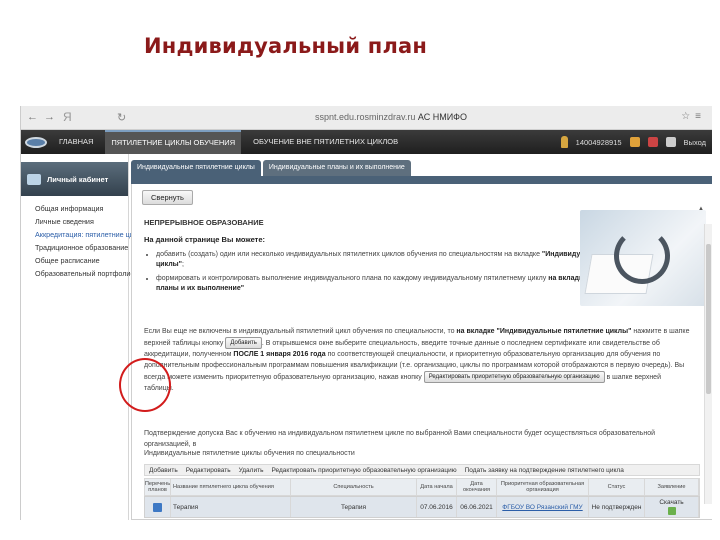  What do you see at coordinates (477, 487) in the screenshot?
I see `column-header: Дата окончания` at bounding box center [477, 487].